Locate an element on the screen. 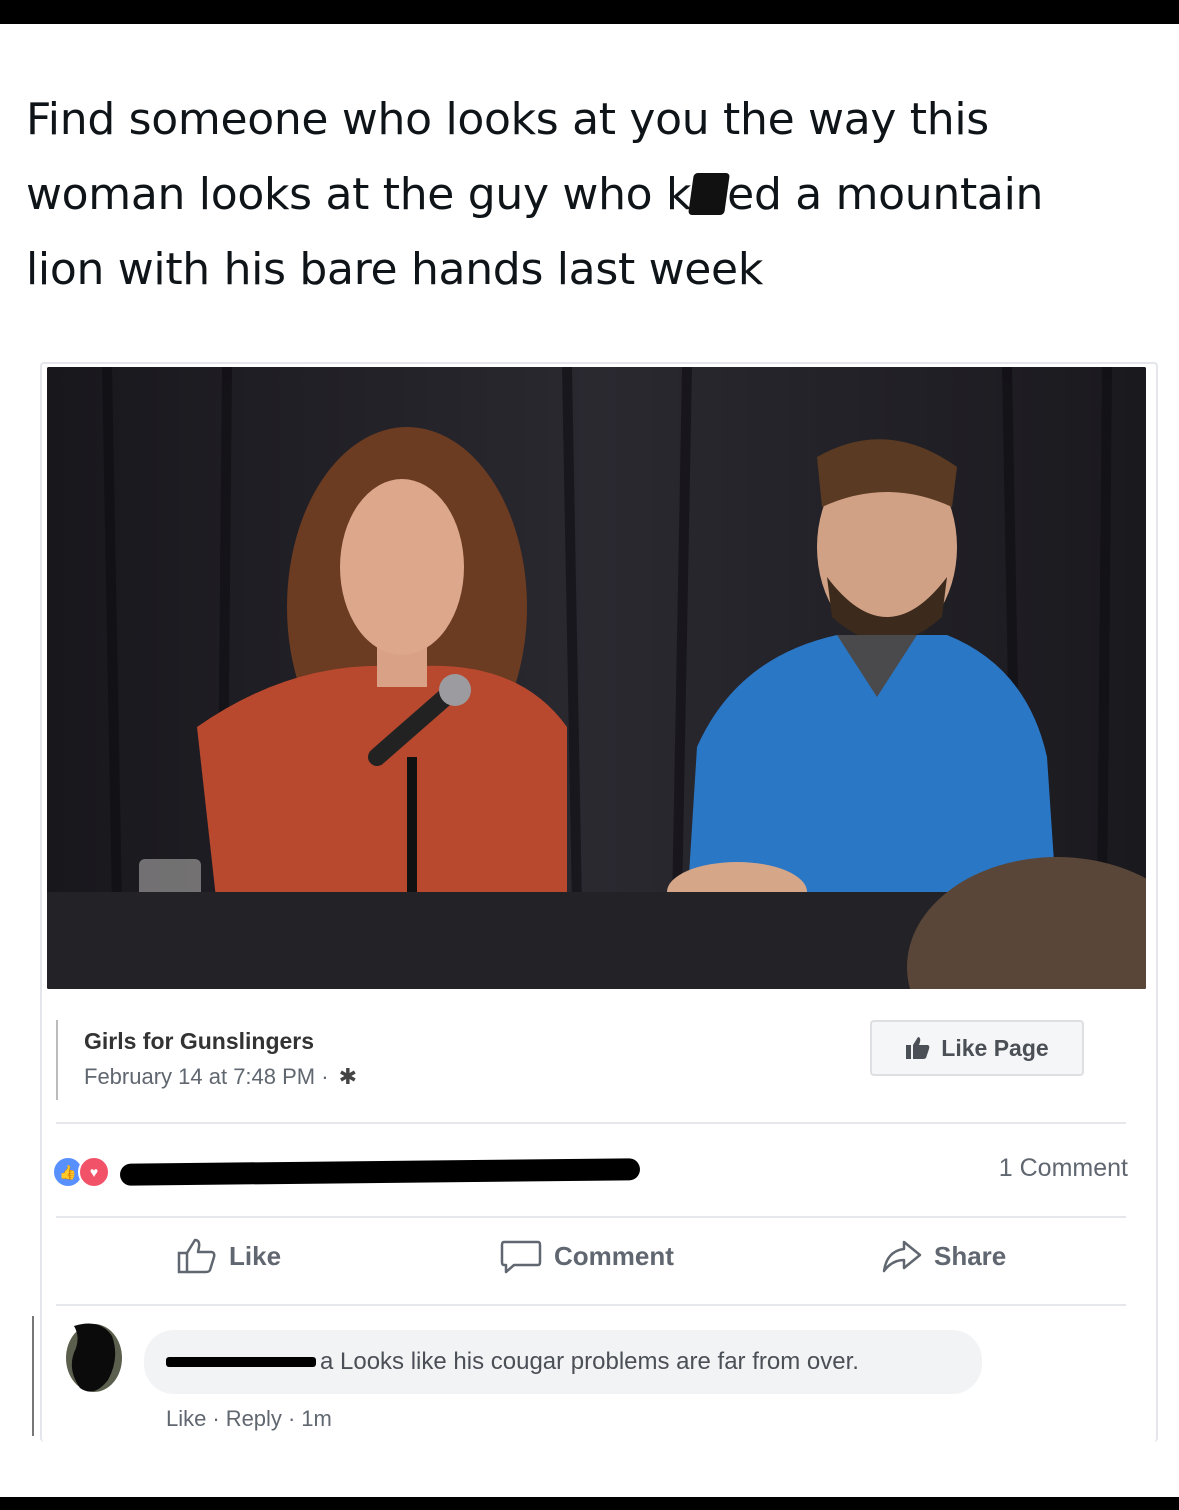  redacted-commenter-name is located at coordinates (241, 1362).